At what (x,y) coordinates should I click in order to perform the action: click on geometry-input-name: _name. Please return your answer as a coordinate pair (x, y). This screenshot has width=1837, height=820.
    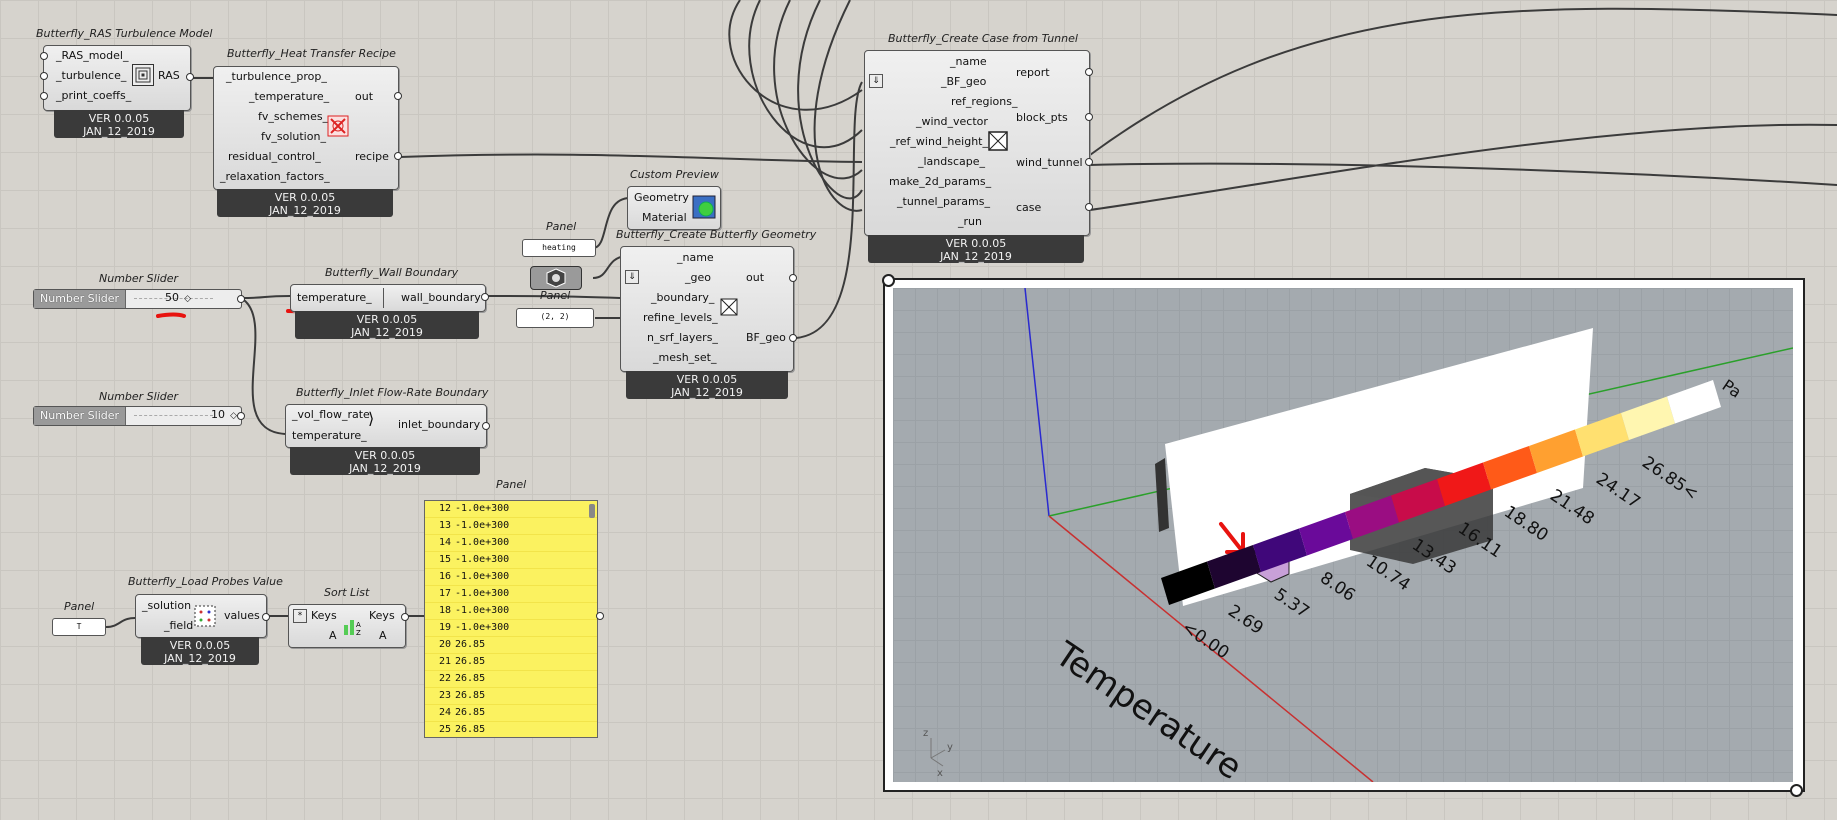
    Looking at the image, I should click on (695, 257).